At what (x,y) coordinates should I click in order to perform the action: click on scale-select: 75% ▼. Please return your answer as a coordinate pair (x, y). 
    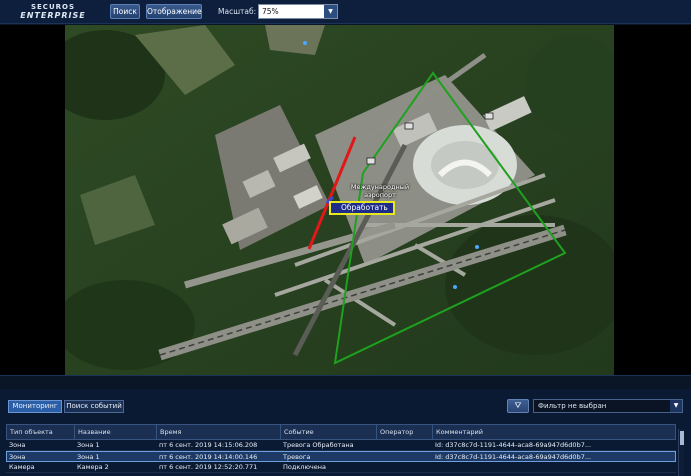
    Looking at the image, I should click on (298, 11).